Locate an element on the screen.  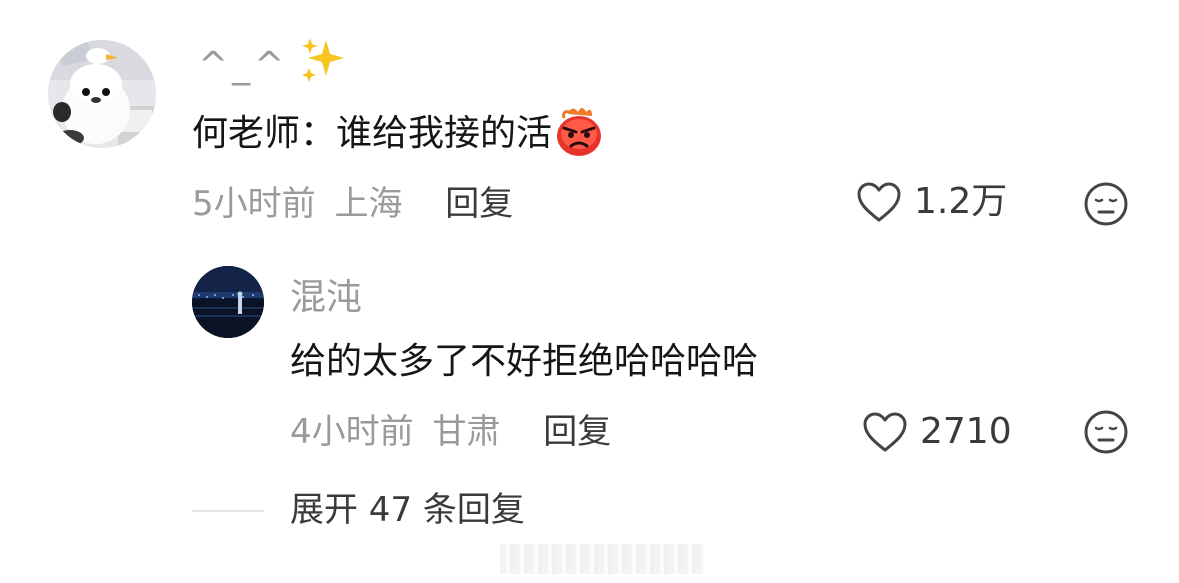
comment-location: 上海 is located at coordinates (368, 204).